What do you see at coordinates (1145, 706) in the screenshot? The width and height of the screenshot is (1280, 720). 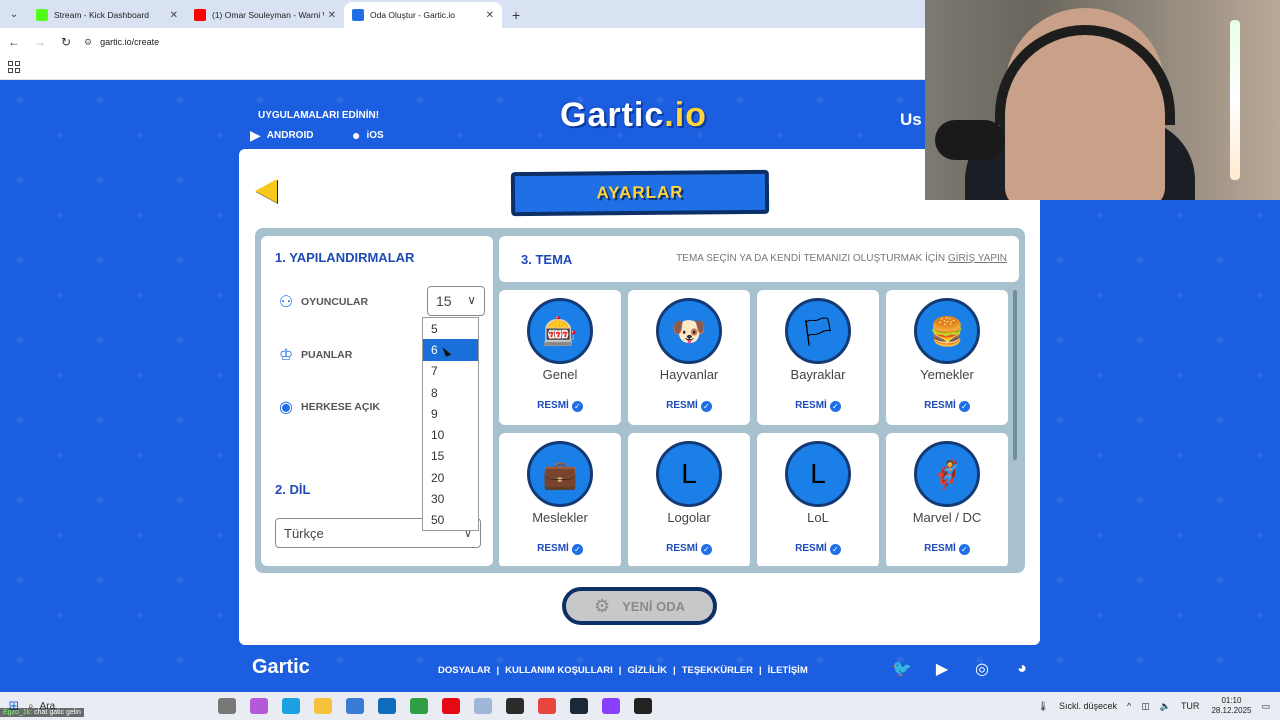 I see `network-icon: ◫` at bounding box center [1145, 706].